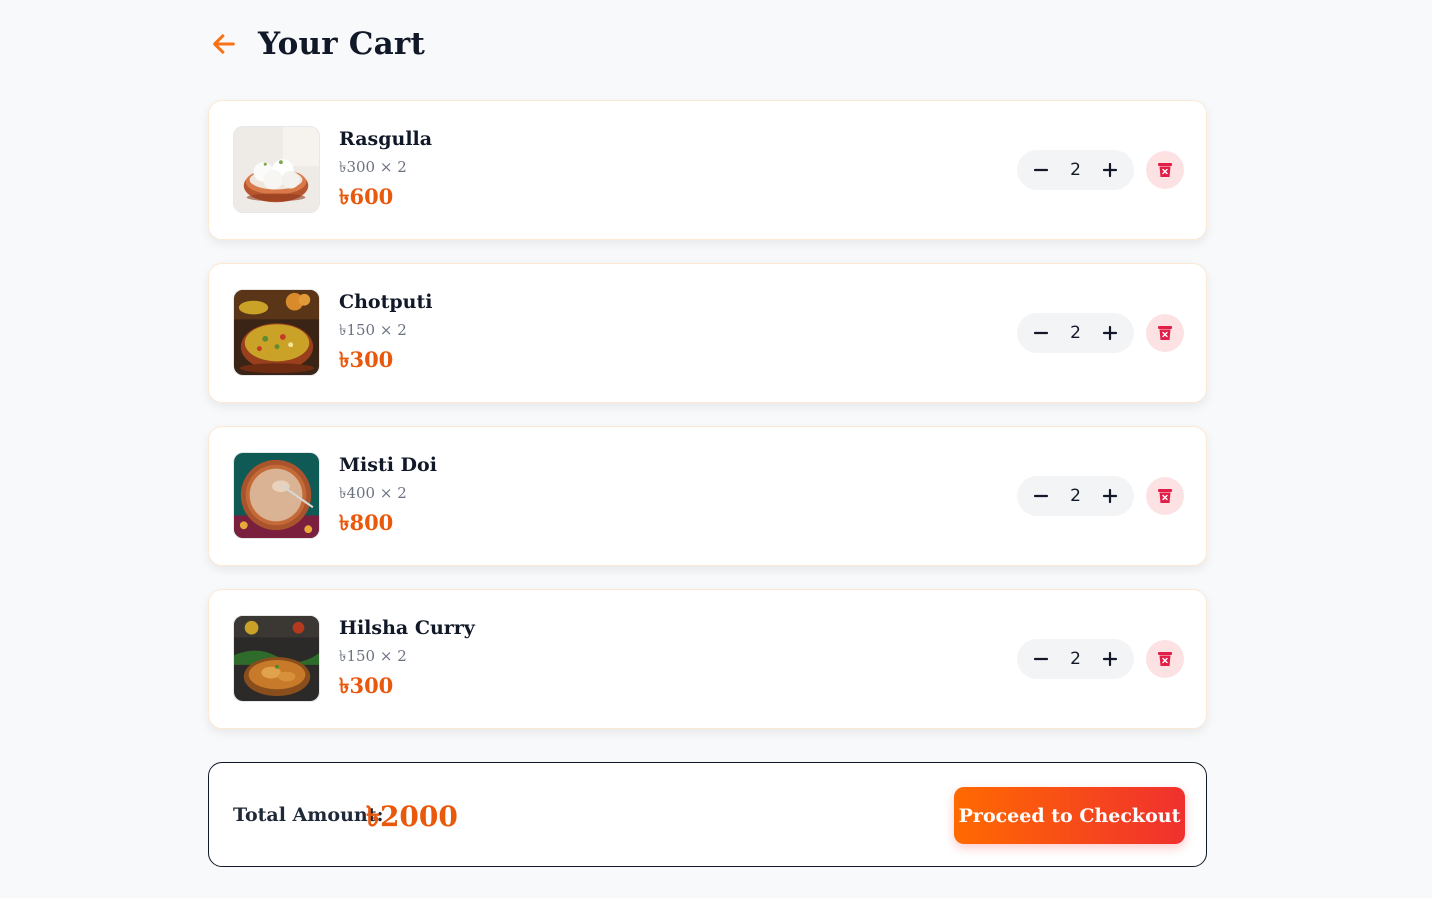  I want to click on rasgulla-photo, so click(276, 169).